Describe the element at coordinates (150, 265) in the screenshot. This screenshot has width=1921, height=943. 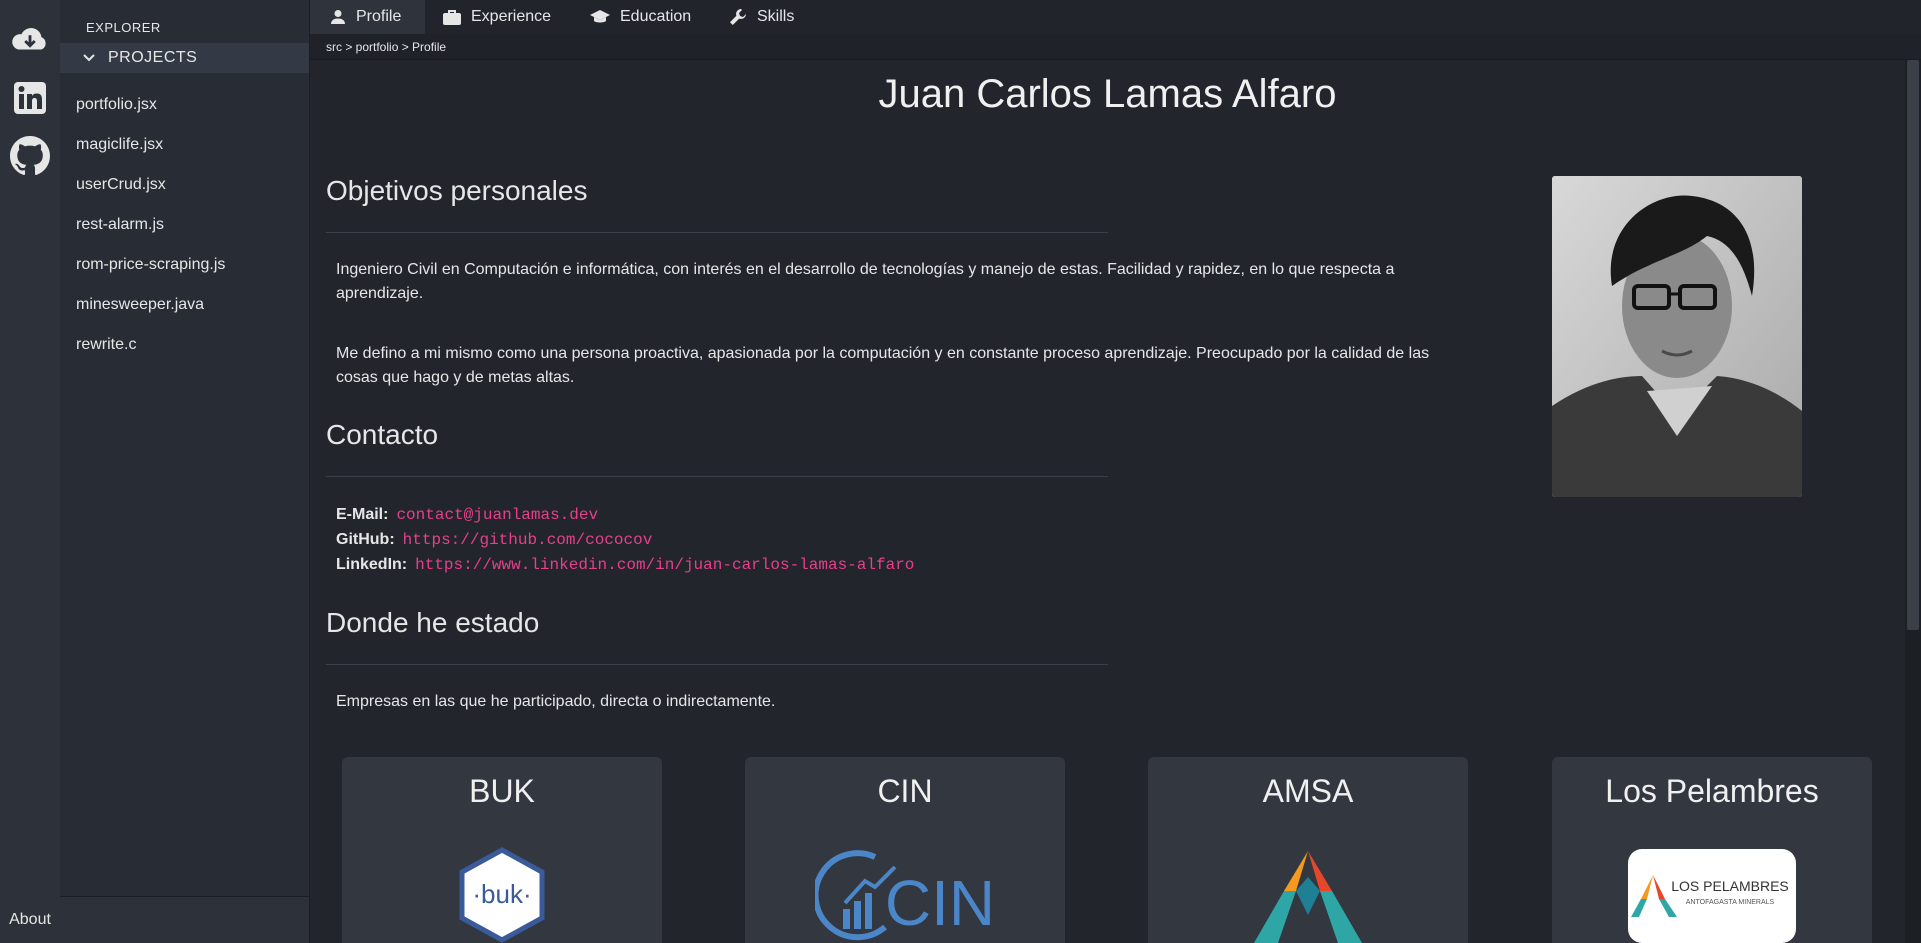
I see `file-item: rom-price-scraping.js` at that location.